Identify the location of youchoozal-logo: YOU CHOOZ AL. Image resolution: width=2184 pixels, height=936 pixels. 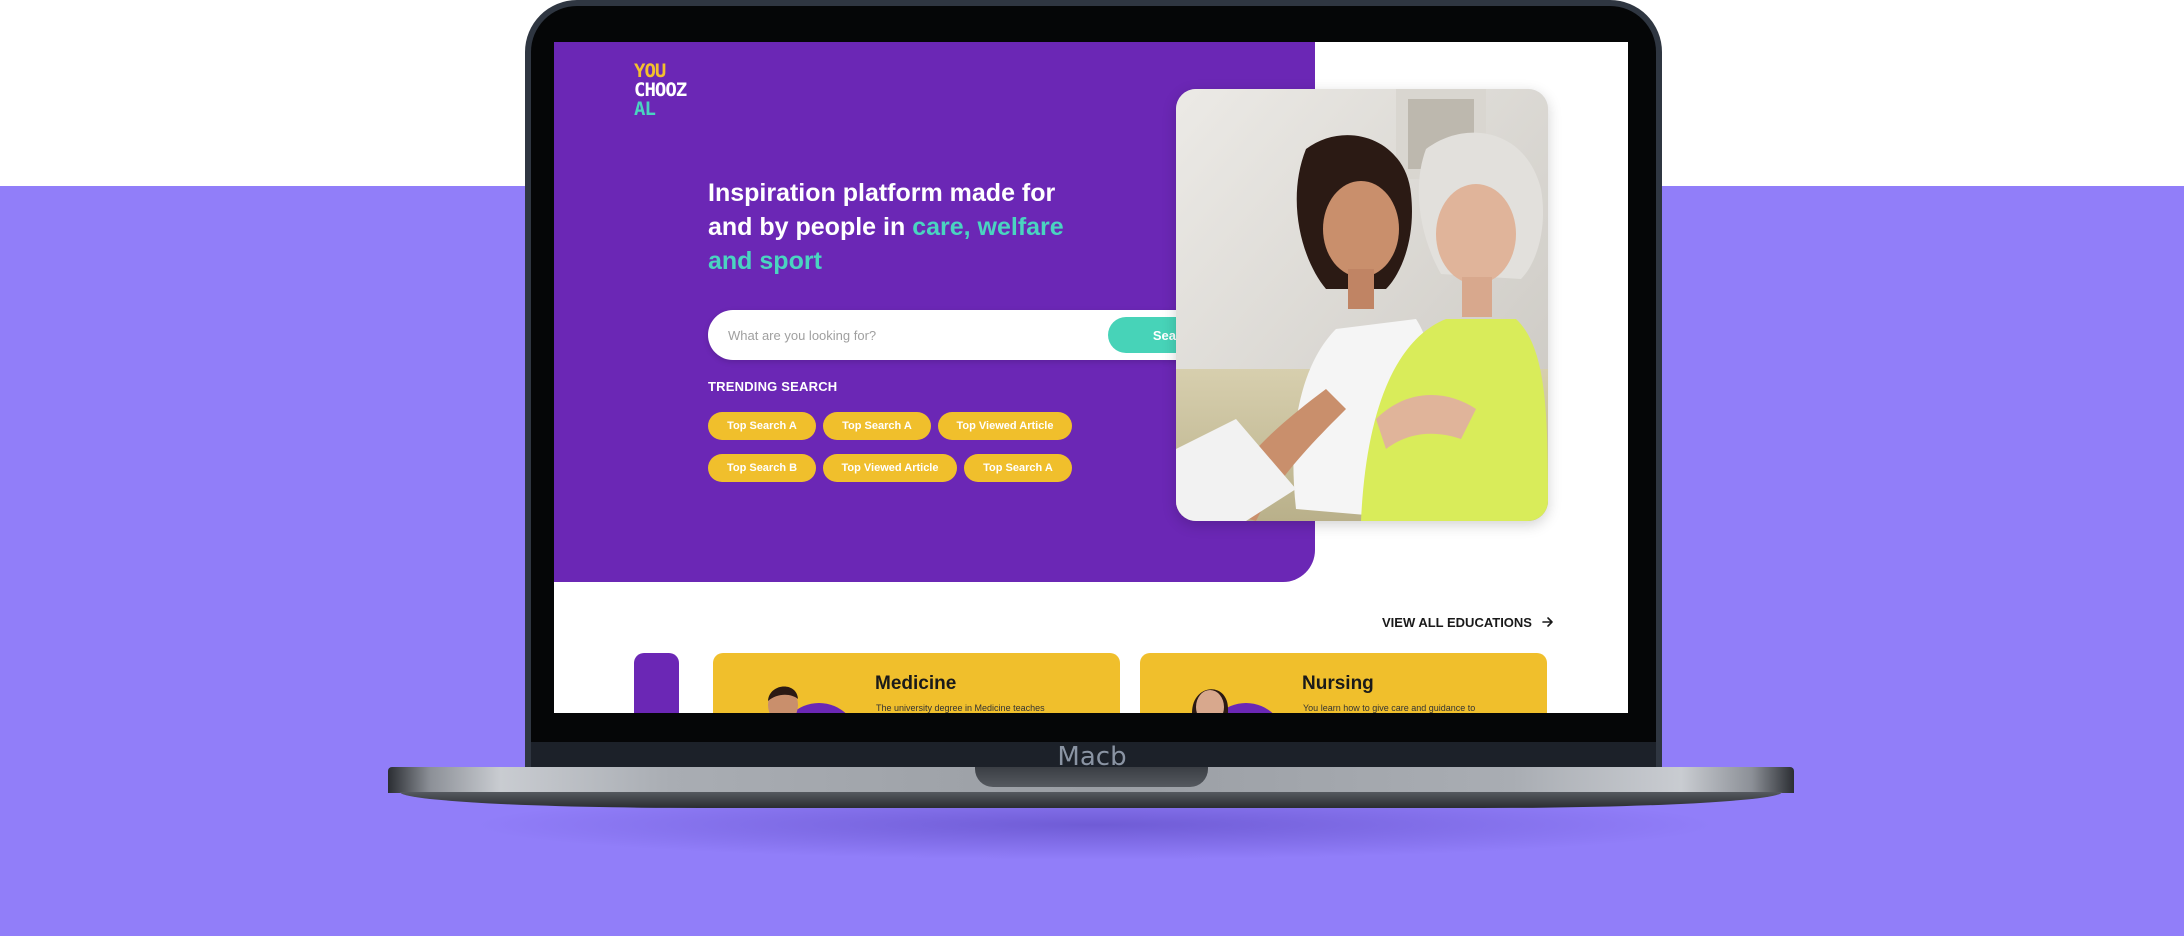
(669, 93).